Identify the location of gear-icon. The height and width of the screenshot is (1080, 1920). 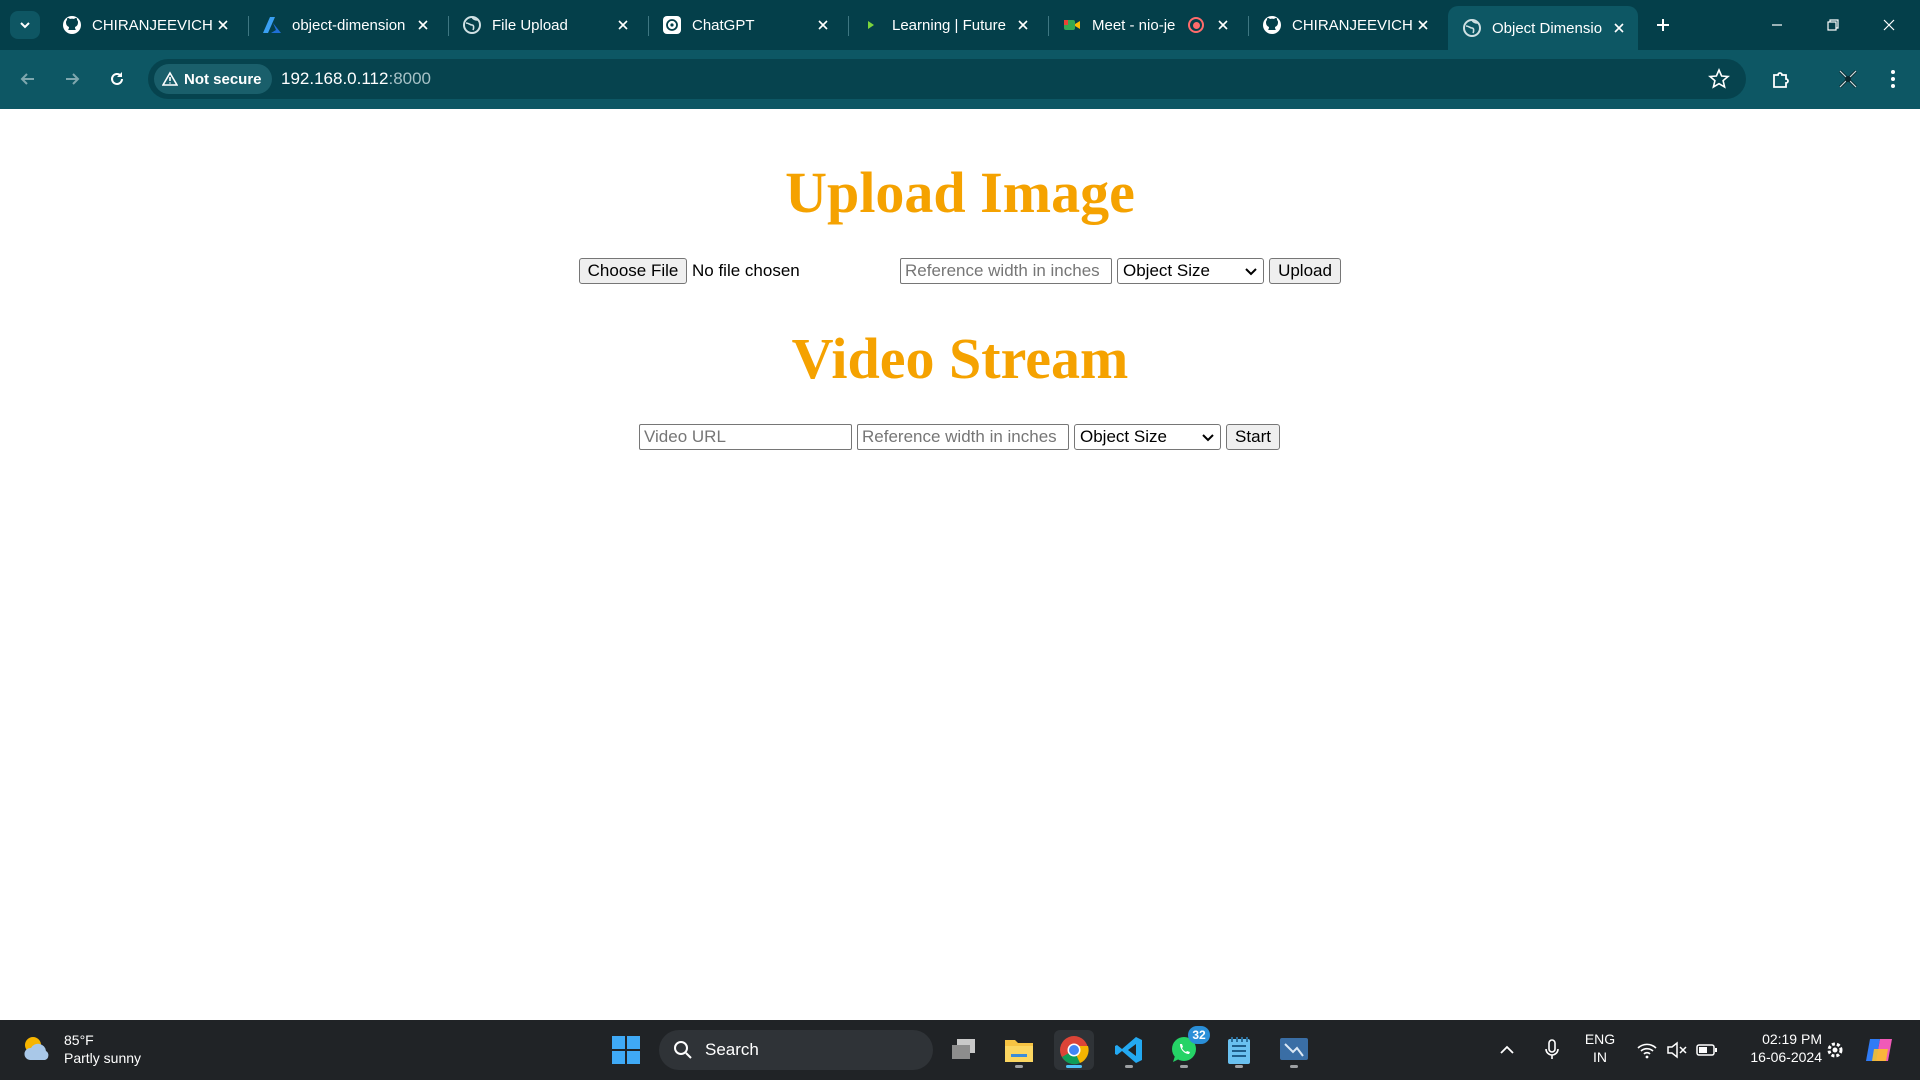
(1835, 1050).